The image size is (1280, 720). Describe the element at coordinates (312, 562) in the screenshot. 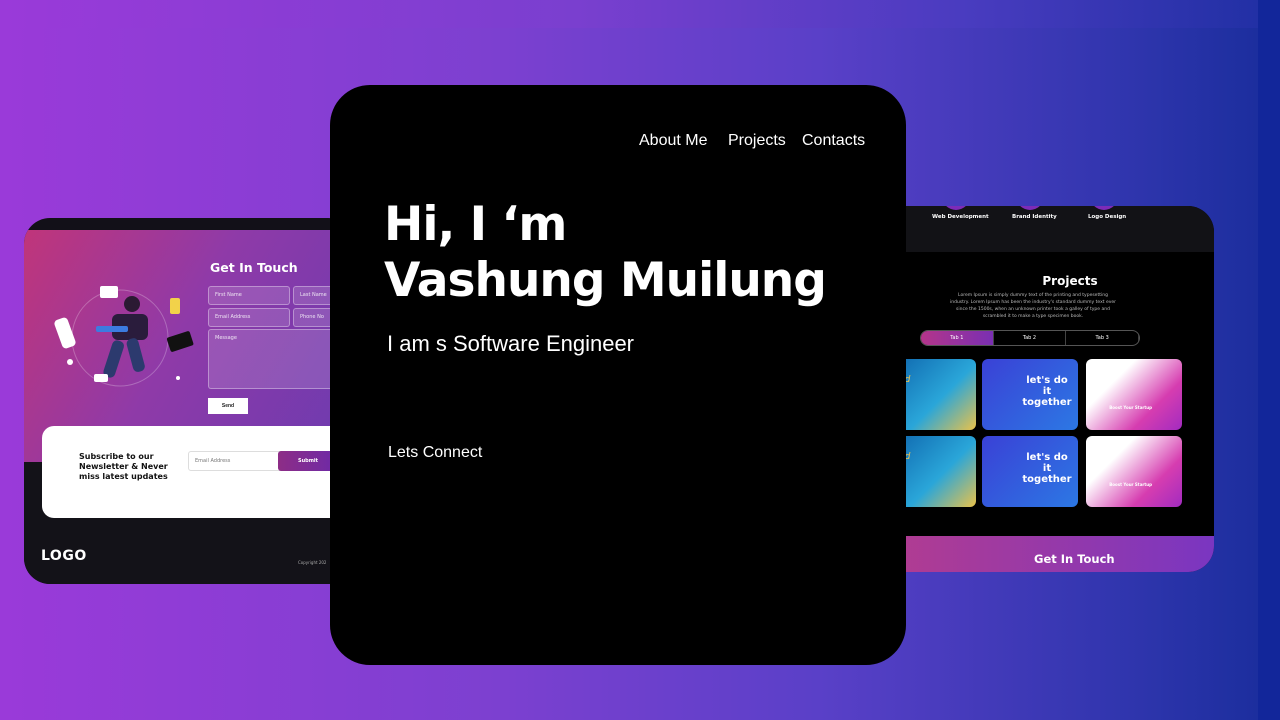

I see `copyright-text: Copyright 202` at that location.